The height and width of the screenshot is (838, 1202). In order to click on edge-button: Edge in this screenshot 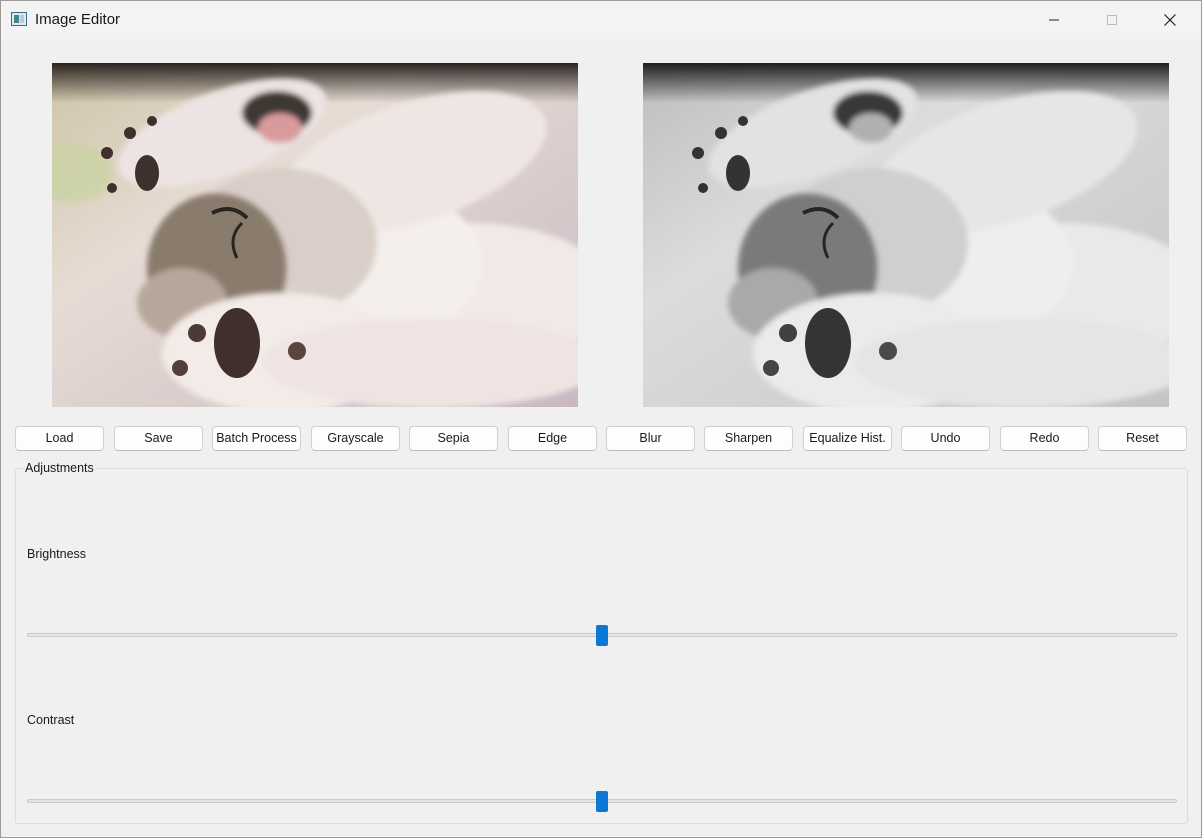, I will do `click(552, 438)`.